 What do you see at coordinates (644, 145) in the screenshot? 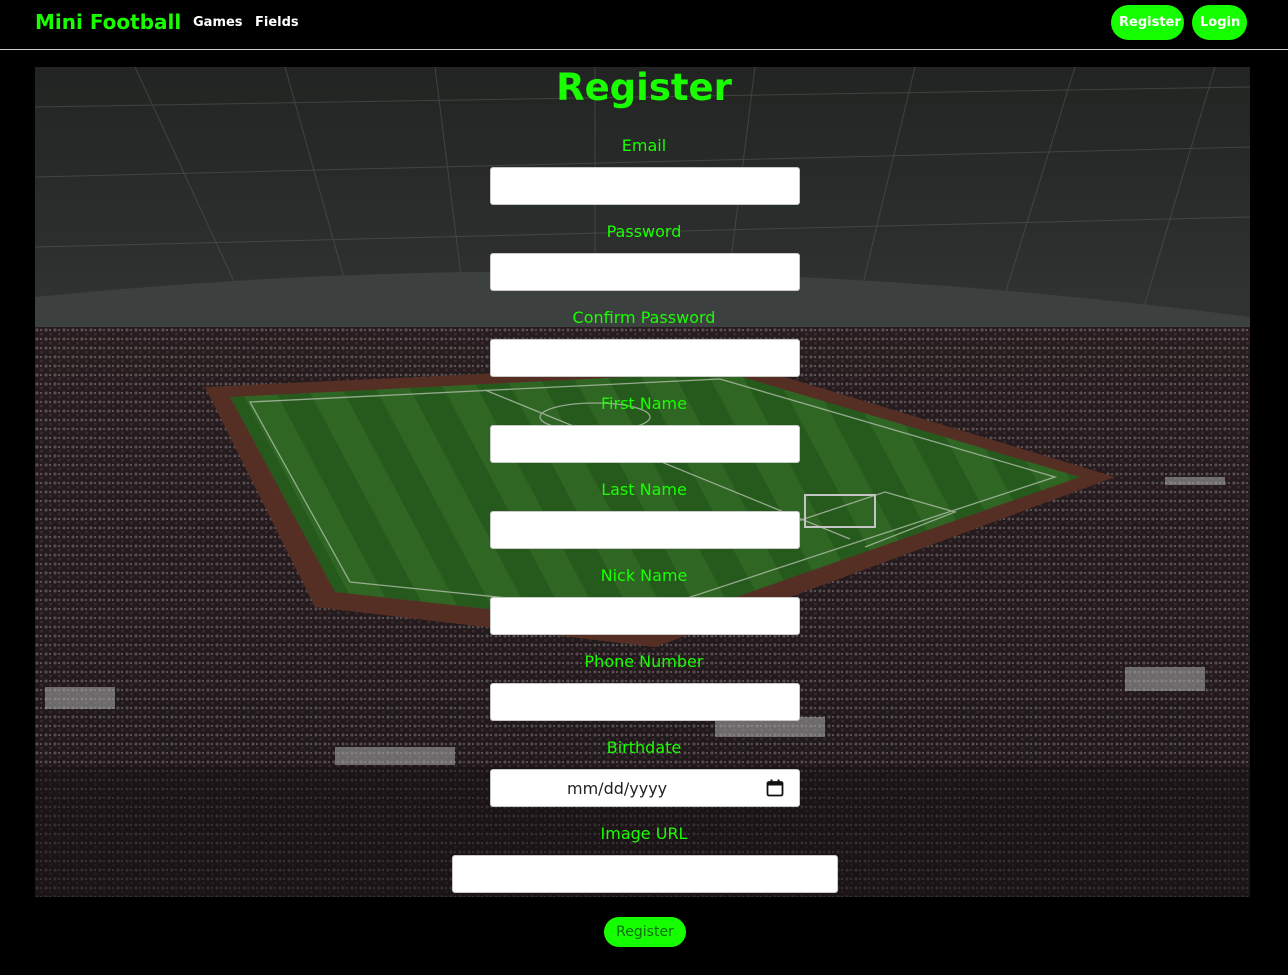
I see `email-label: Email` at bounding box center [644, 145].